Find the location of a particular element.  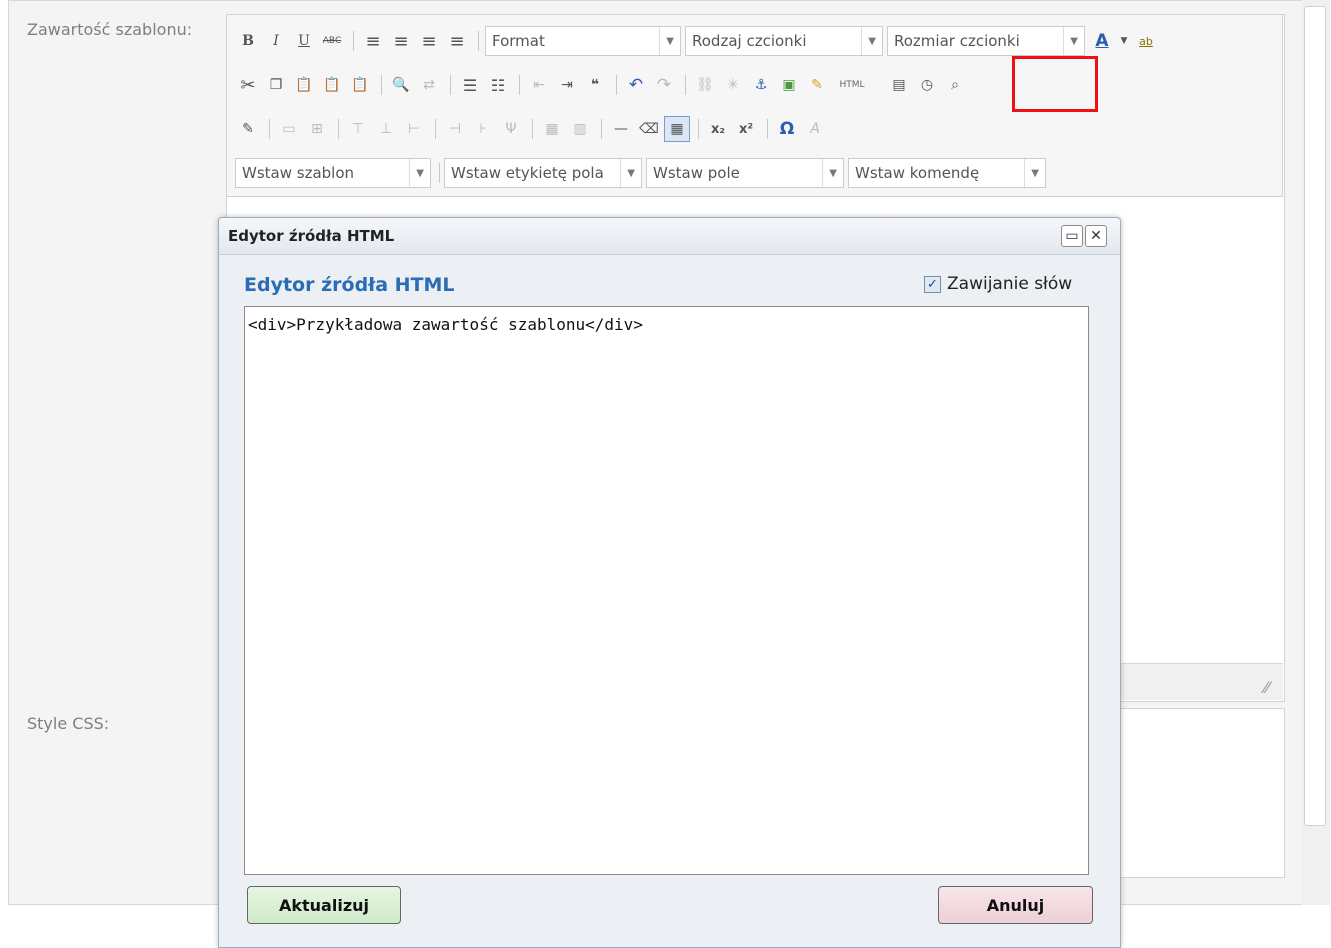

text-color-icon: A is located at coordinates (1102, 41).